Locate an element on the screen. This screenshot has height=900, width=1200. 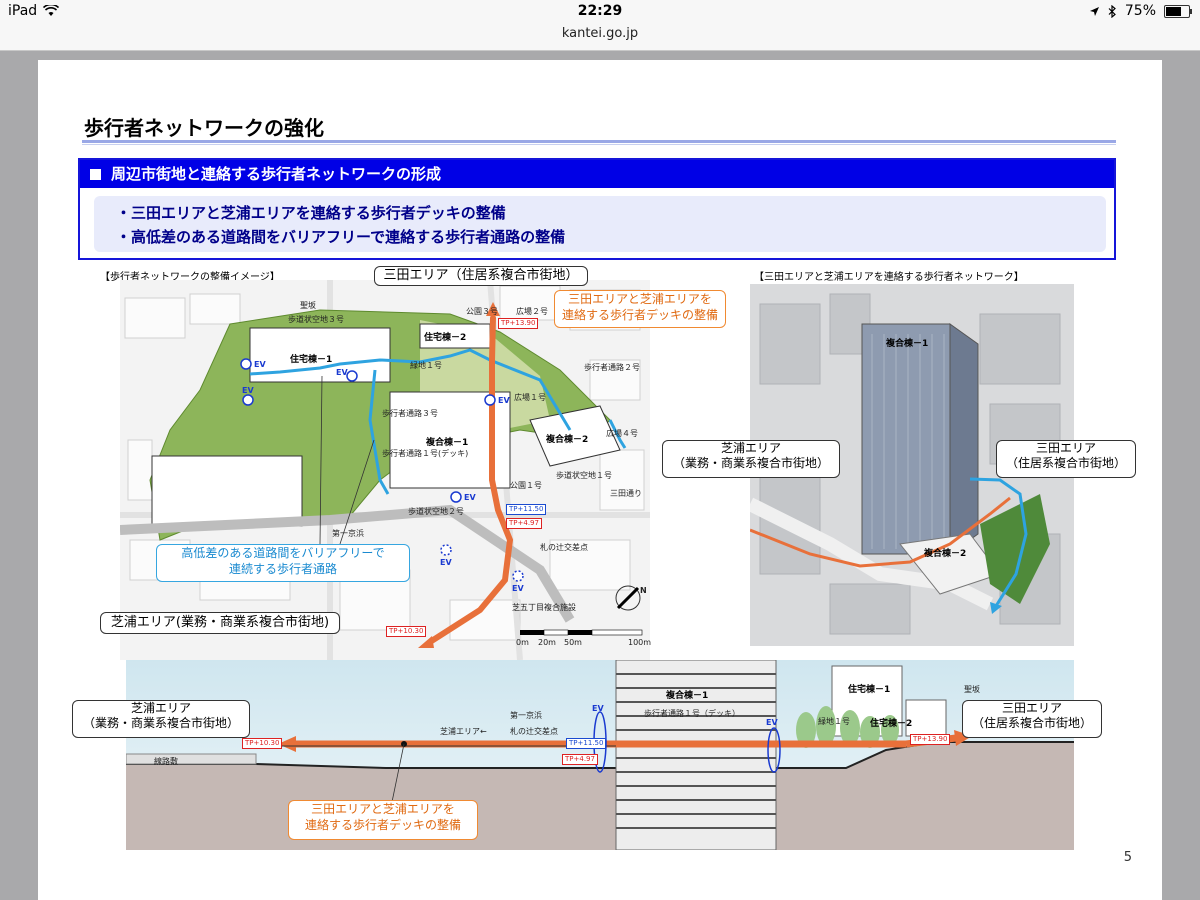
bullet-deck: ・三田エリアと芝浦エリアを連絡する歩行者デッキの整備 is located at coordinates (311, 213).